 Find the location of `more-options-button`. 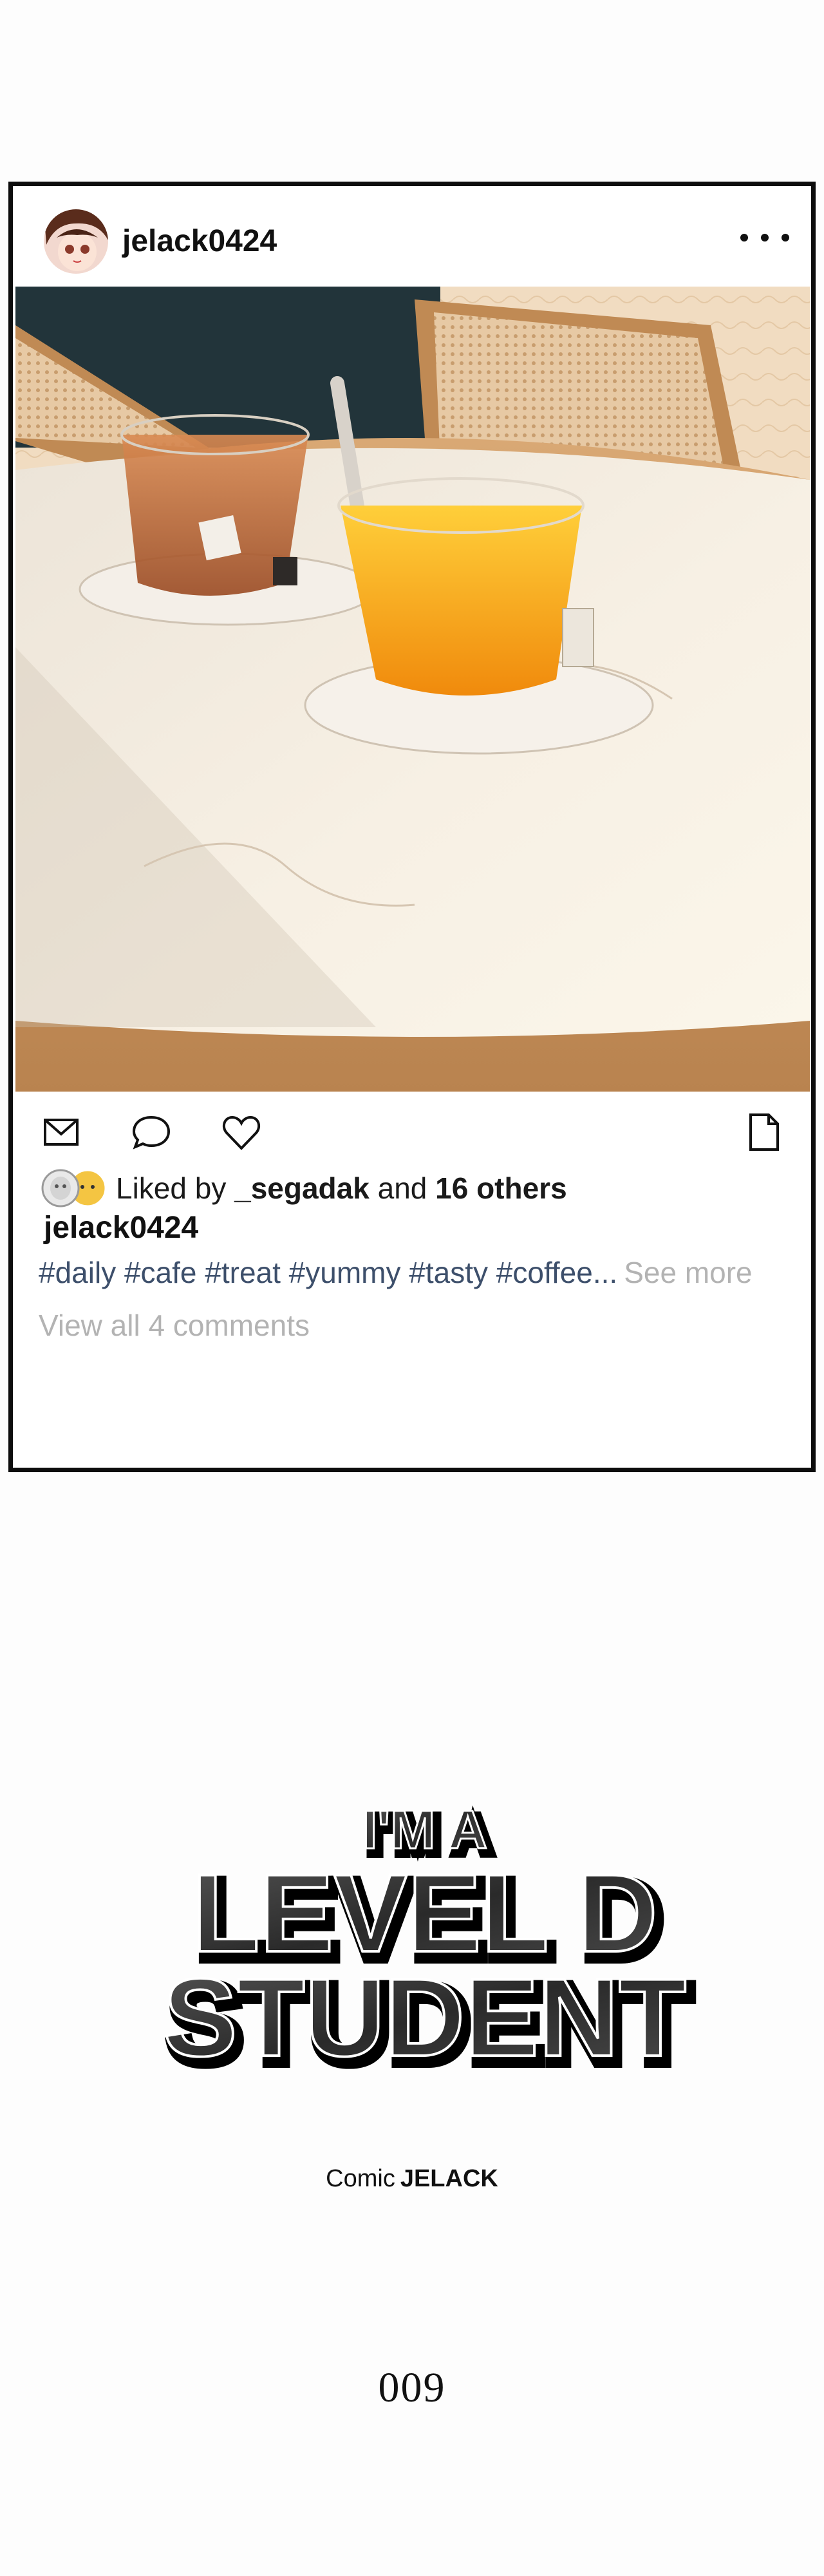

more-options-button is located at coordinates (764, 238).